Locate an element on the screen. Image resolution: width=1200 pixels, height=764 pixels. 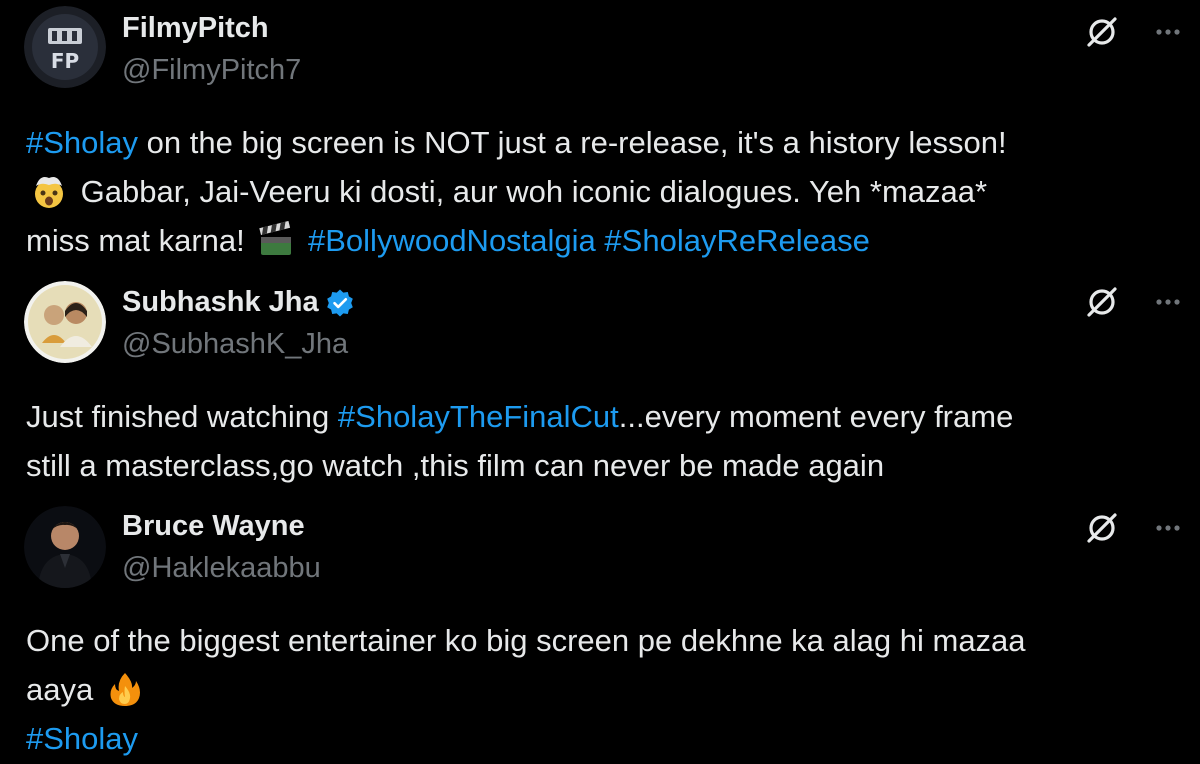
display-name-text: FilmyPitch is located at coordinates (195, 28).